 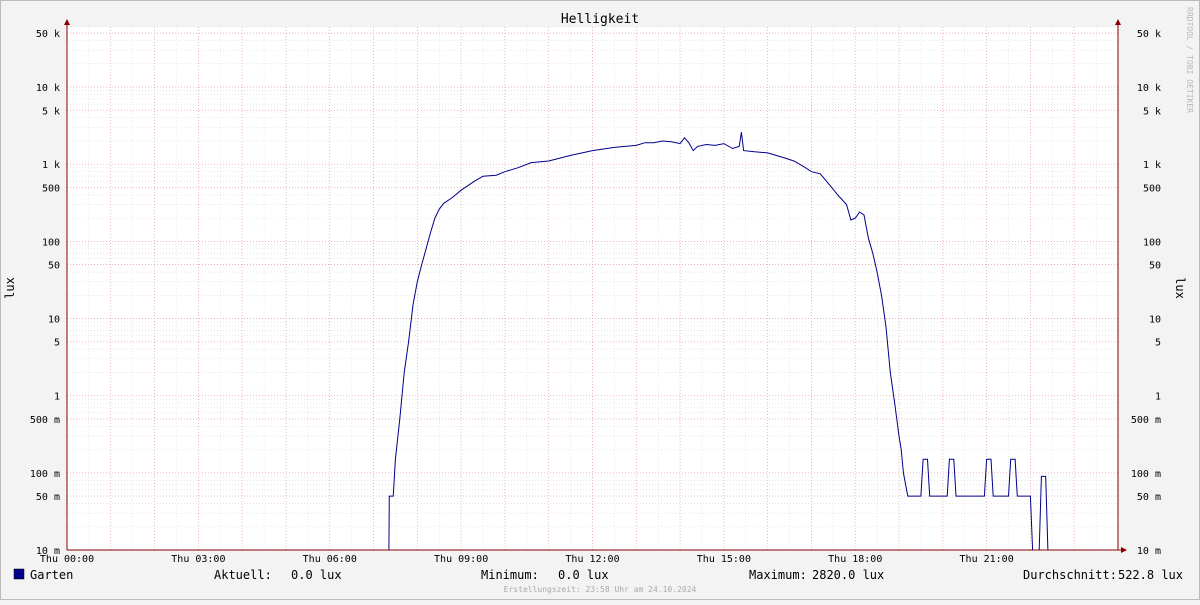 What do you see at coordinates (48, 88) in the screenshot?
I see `y-tick-label: 10 k` at bounding box center [48, 88].